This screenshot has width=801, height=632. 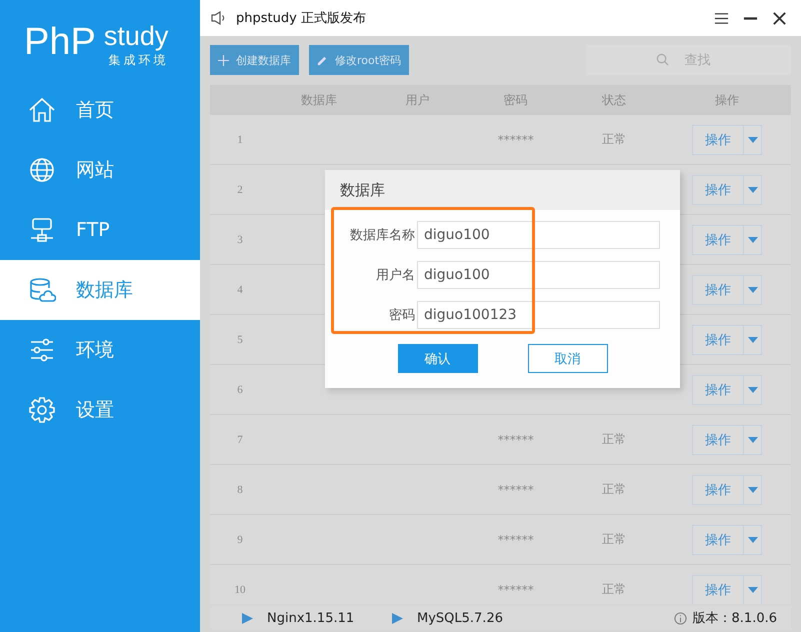 What do you see at coordinates (100, 170) in the screenshot?
I see `sidebar-item: 网站` at bounding box center [100, 170].